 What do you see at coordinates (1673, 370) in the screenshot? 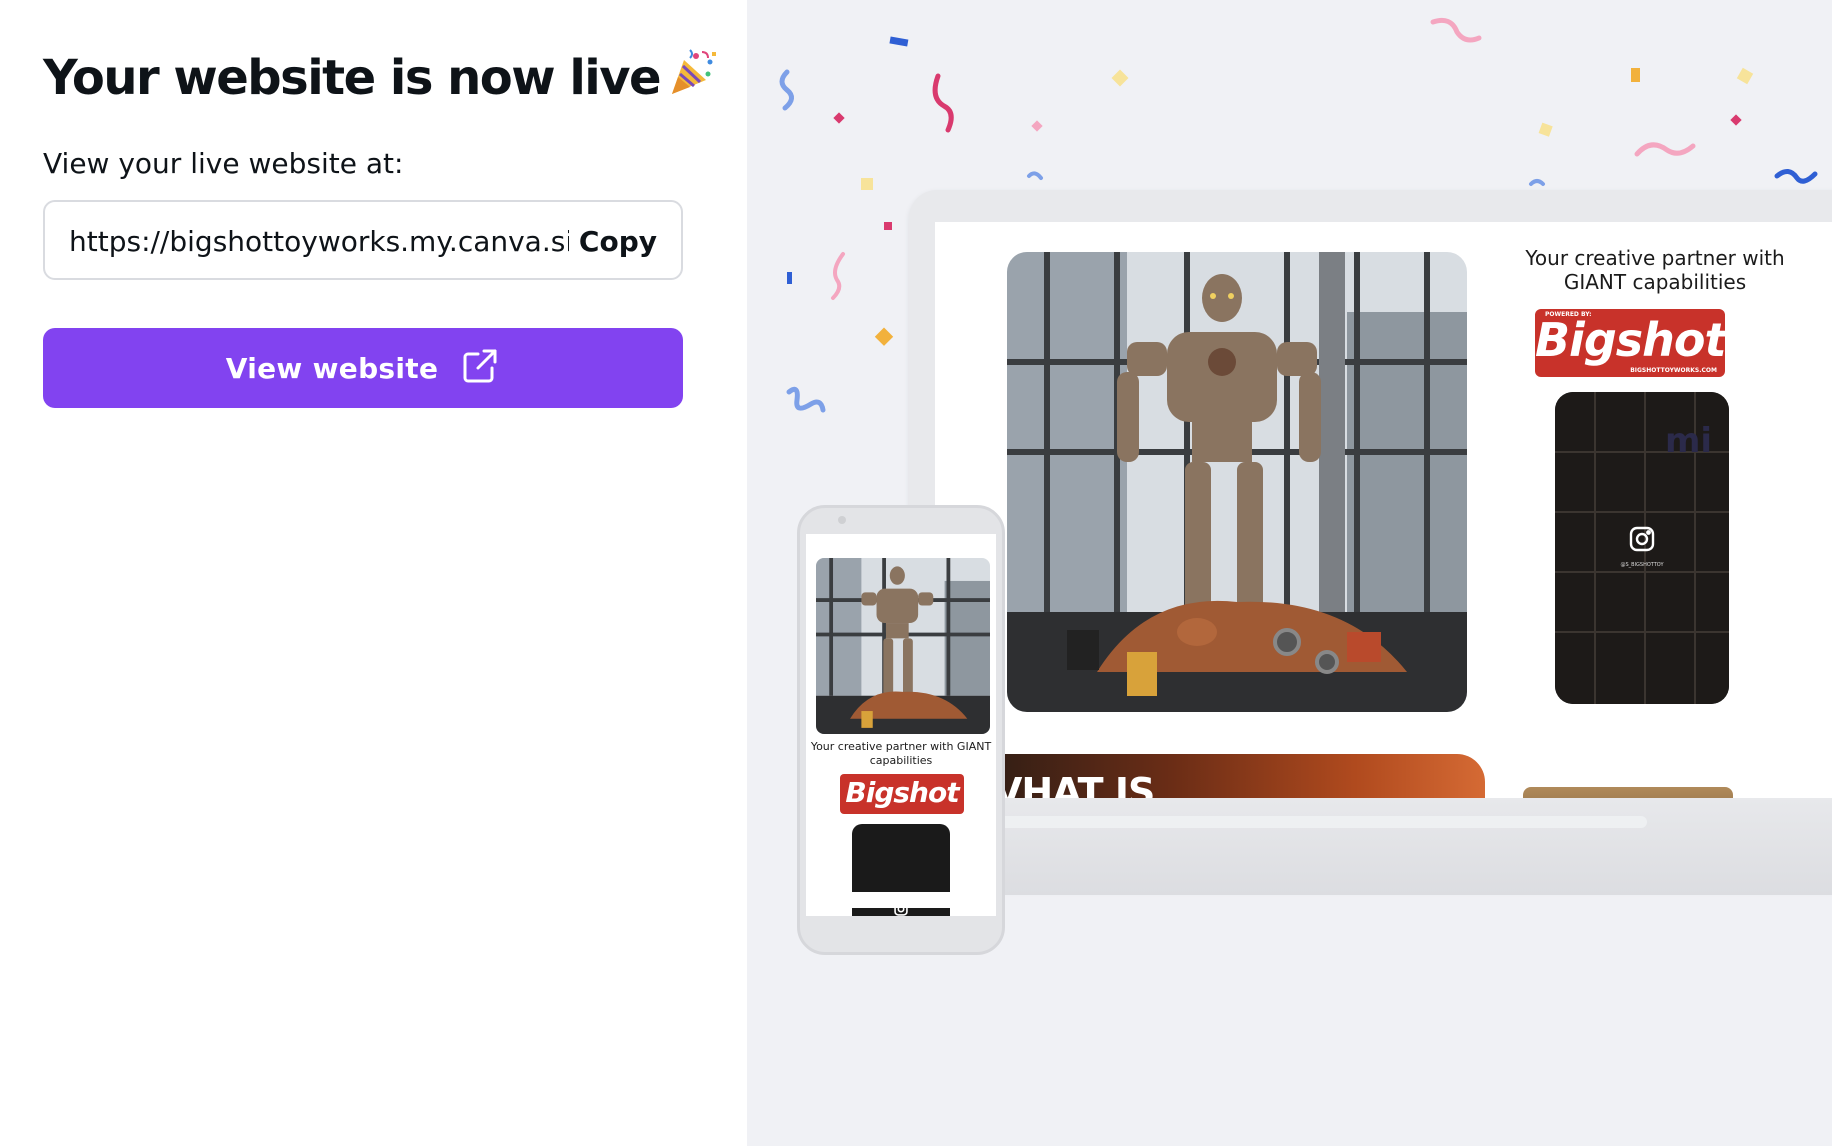
I see `logo-url: BIGSHOTTOYWORKS.COM` at bounding box center [1673, 370].